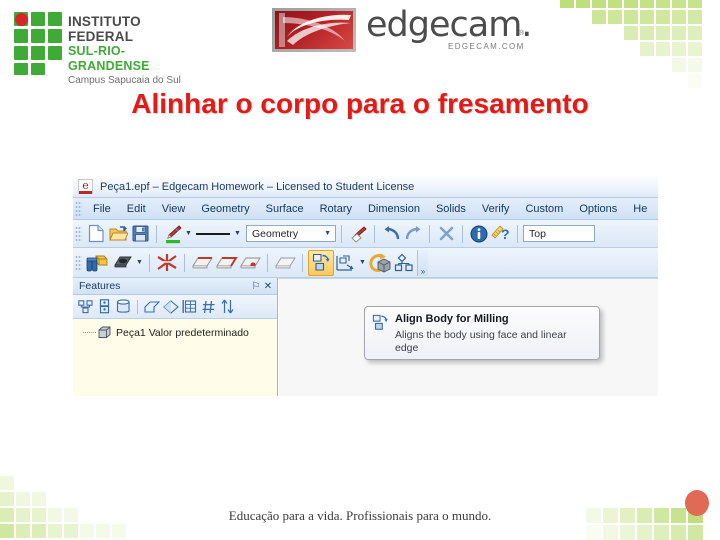  I want to click on help-question-icon: ?, so click(500, 233).